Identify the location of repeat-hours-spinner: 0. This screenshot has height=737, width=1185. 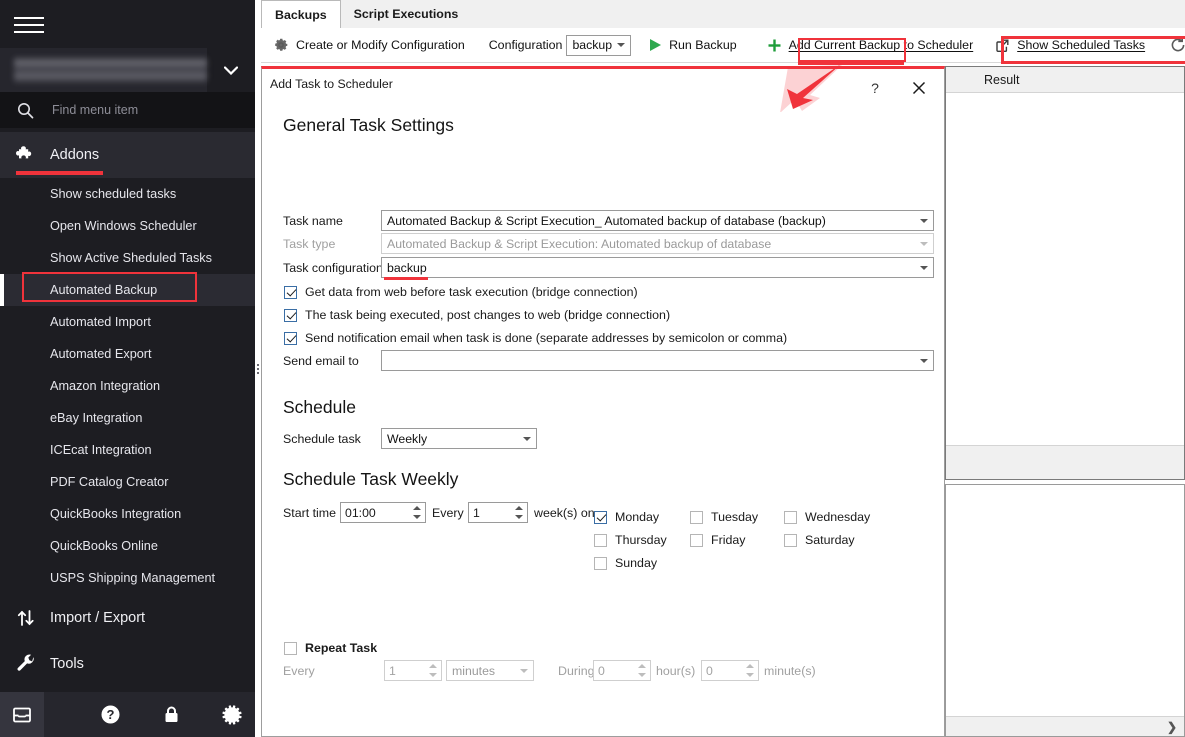
(622, 670).